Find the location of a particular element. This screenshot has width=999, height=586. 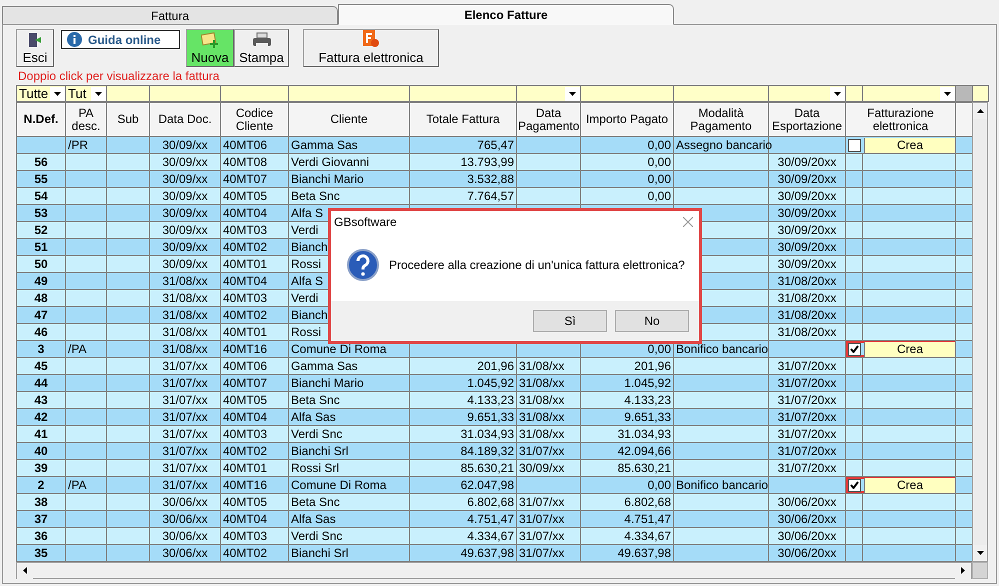

table-cell: Rossi Srl is located at coordinates (315, 468).